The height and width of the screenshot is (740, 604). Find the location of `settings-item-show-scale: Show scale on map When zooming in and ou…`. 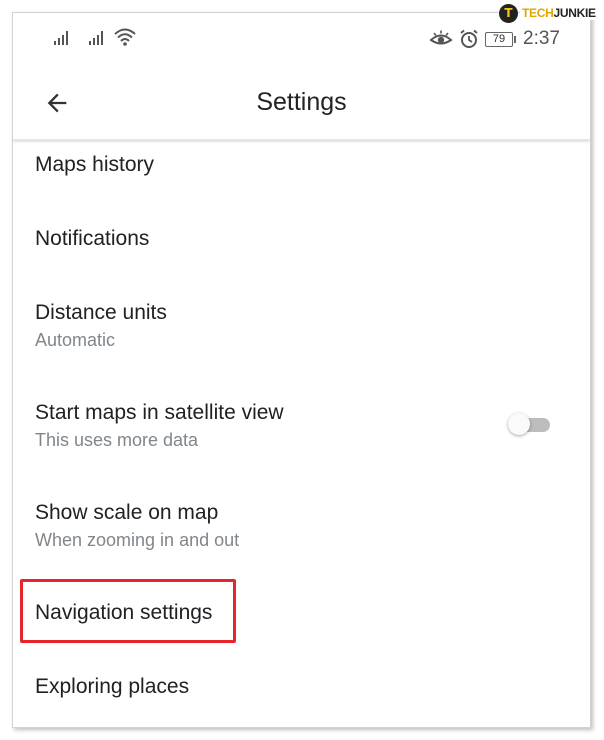

settings-item-show-scale: Show scale on map When zooming in and ou… is located at coordinates (302, 525).